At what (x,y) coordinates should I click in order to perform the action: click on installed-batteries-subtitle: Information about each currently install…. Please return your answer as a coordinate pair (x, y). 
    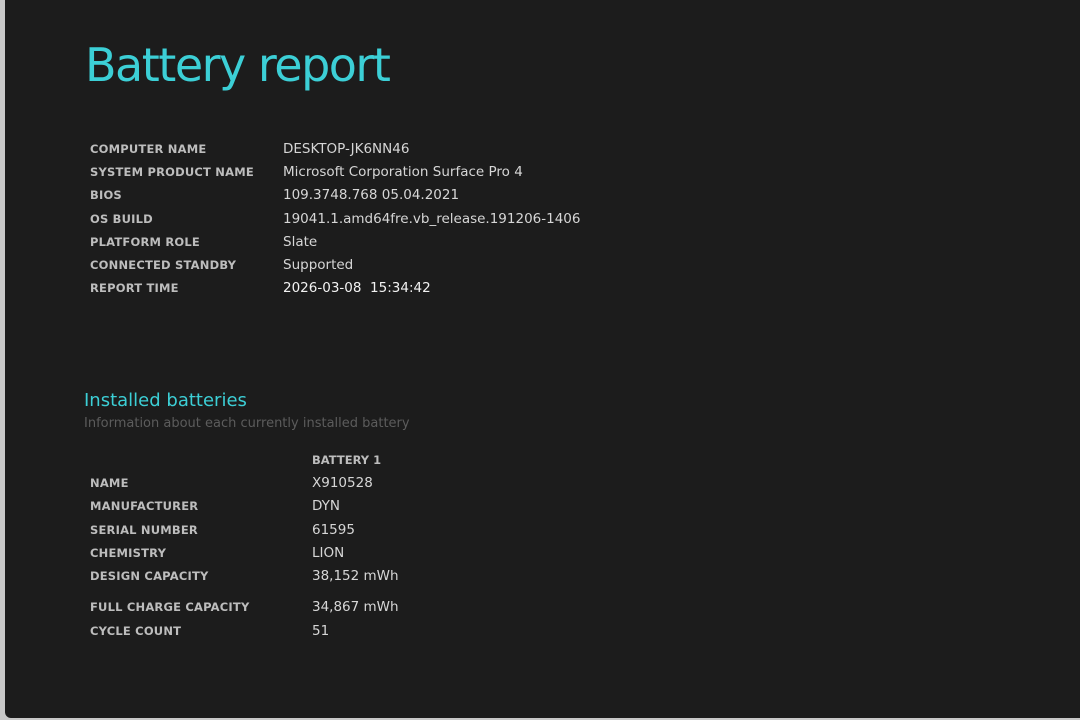
    Looking at the image, I should click on (247, 423).